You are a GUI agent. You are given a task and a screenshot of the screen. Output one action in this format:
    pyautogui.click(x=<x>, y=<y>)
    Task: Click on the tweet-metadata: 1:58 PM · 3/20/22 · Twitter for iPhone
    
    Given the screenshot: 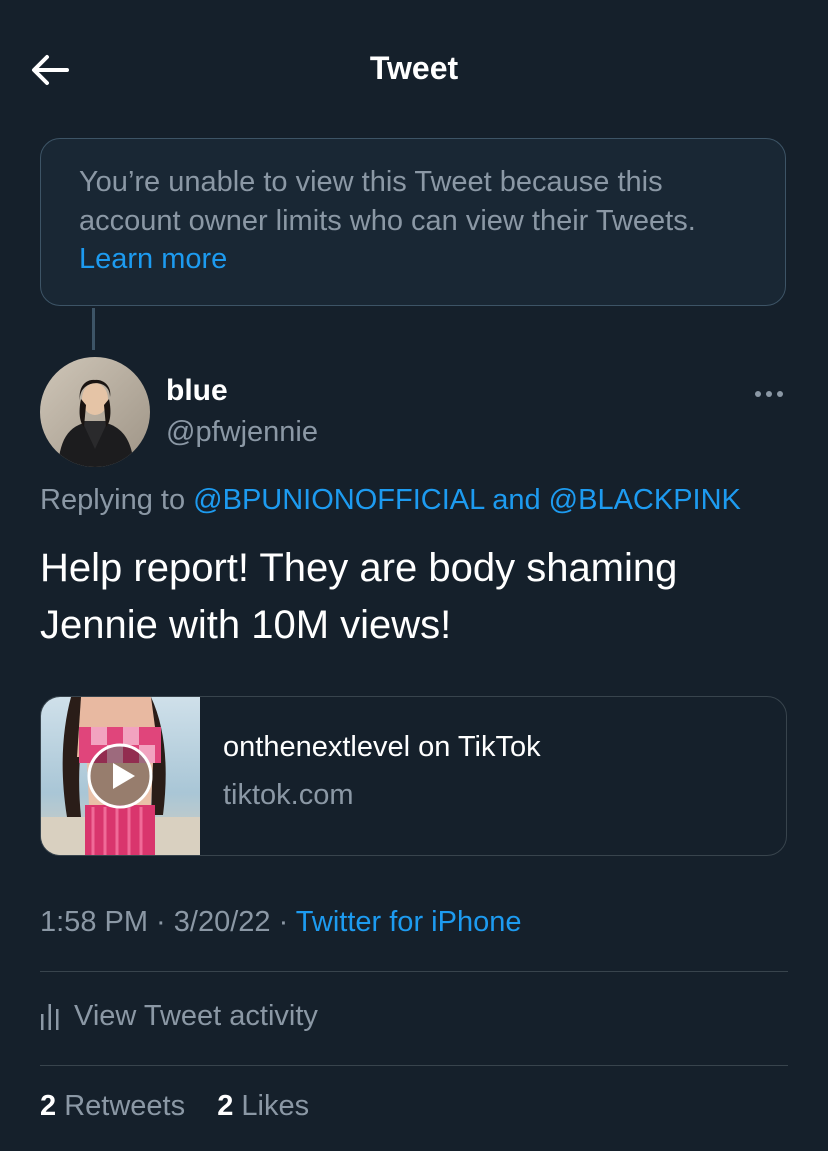 What is the action you would take?
    pyautogui.click(x=280, y=922)
    